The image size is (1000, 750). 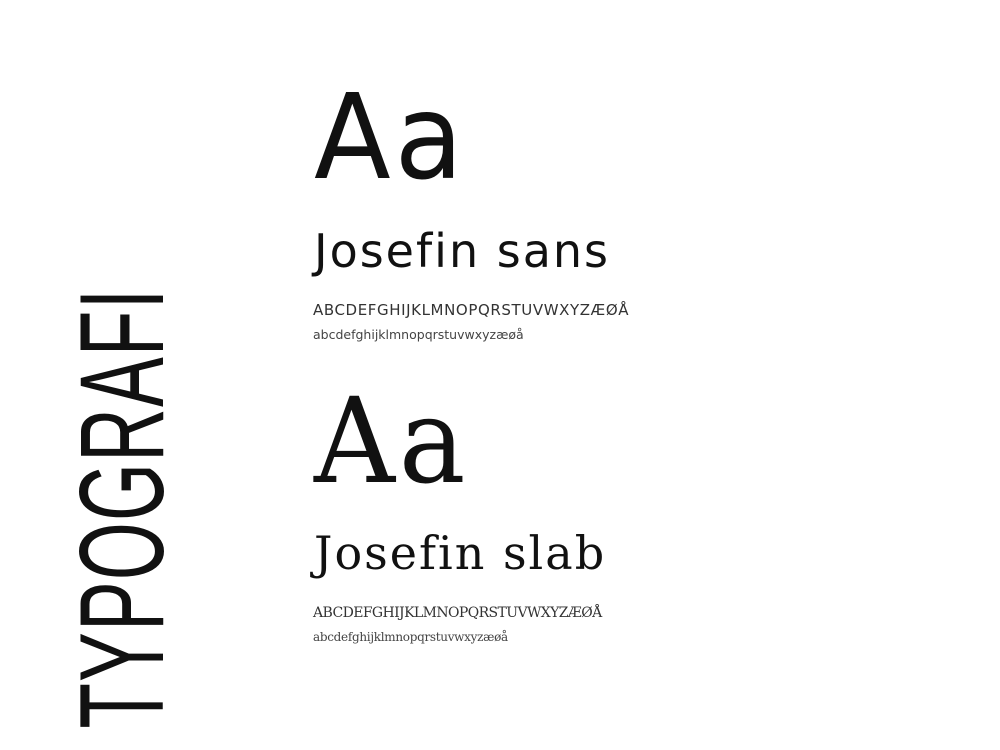 I want to click on font-name: Josefin slab, so click(x=460, y=553).